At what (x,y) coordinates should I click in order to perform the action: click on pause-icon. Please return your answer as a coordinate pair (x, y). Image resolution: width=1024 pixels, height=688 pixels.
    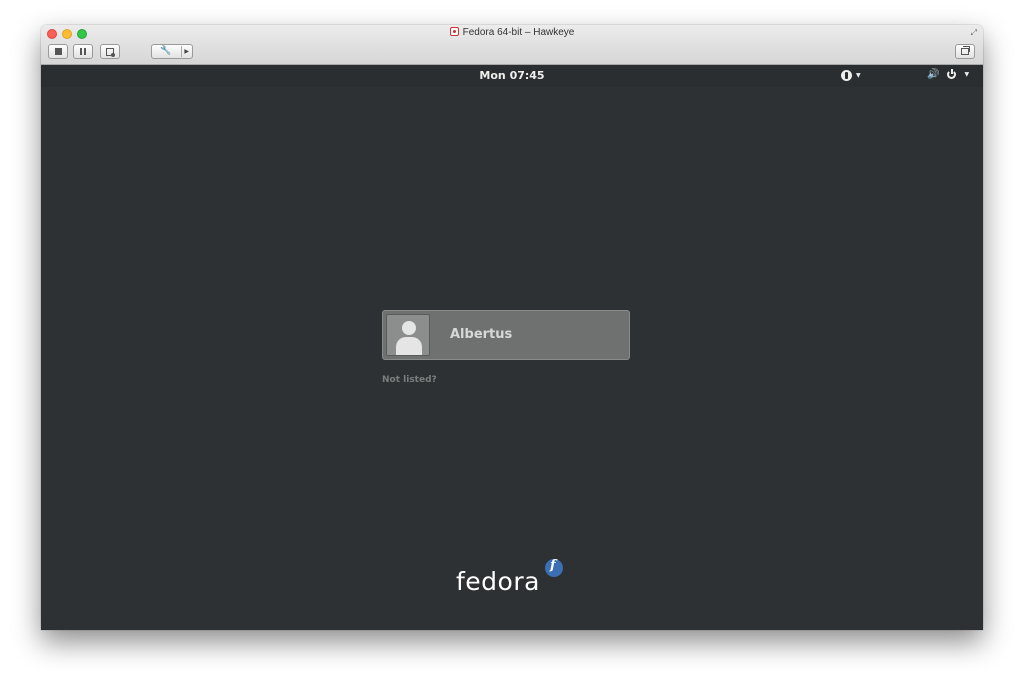
    Looking at the image, I should click on (83, 51).